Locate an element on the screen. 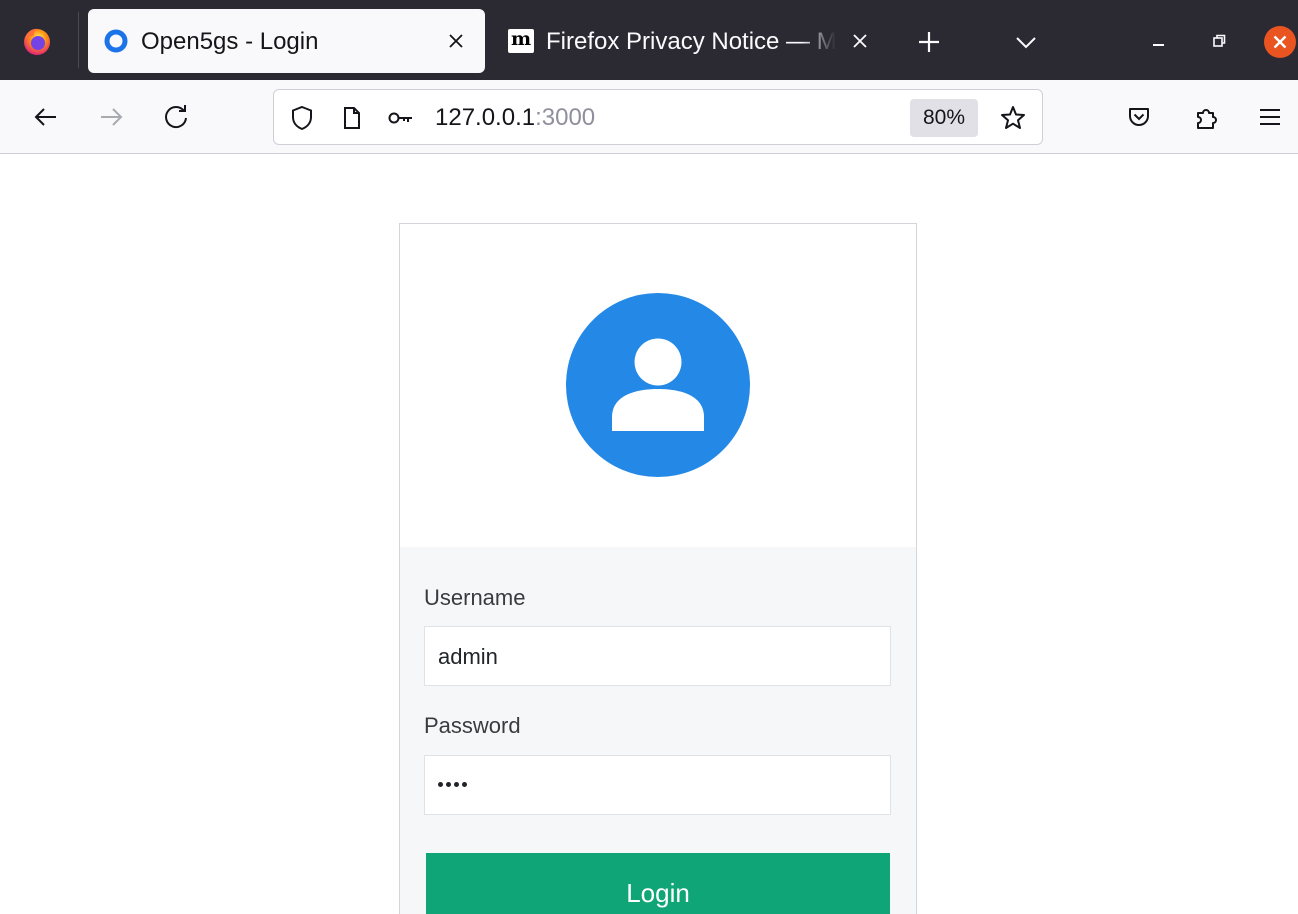 This screenshot has height=914, width=1298. username-label: Username is located at coordinates (475, 597).